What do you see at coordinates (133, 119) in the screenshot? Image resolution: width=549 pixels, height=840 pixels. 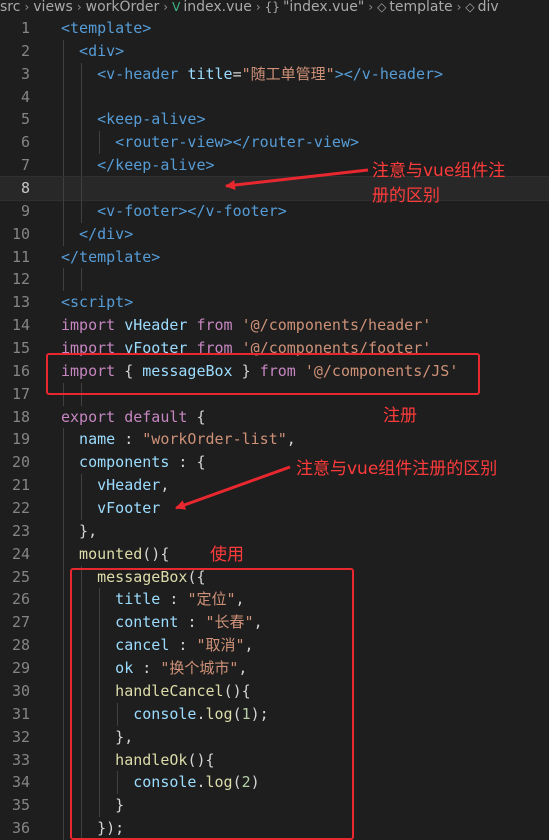 I see `code-text: <keep-alive>` at bounding box center [133, 119].